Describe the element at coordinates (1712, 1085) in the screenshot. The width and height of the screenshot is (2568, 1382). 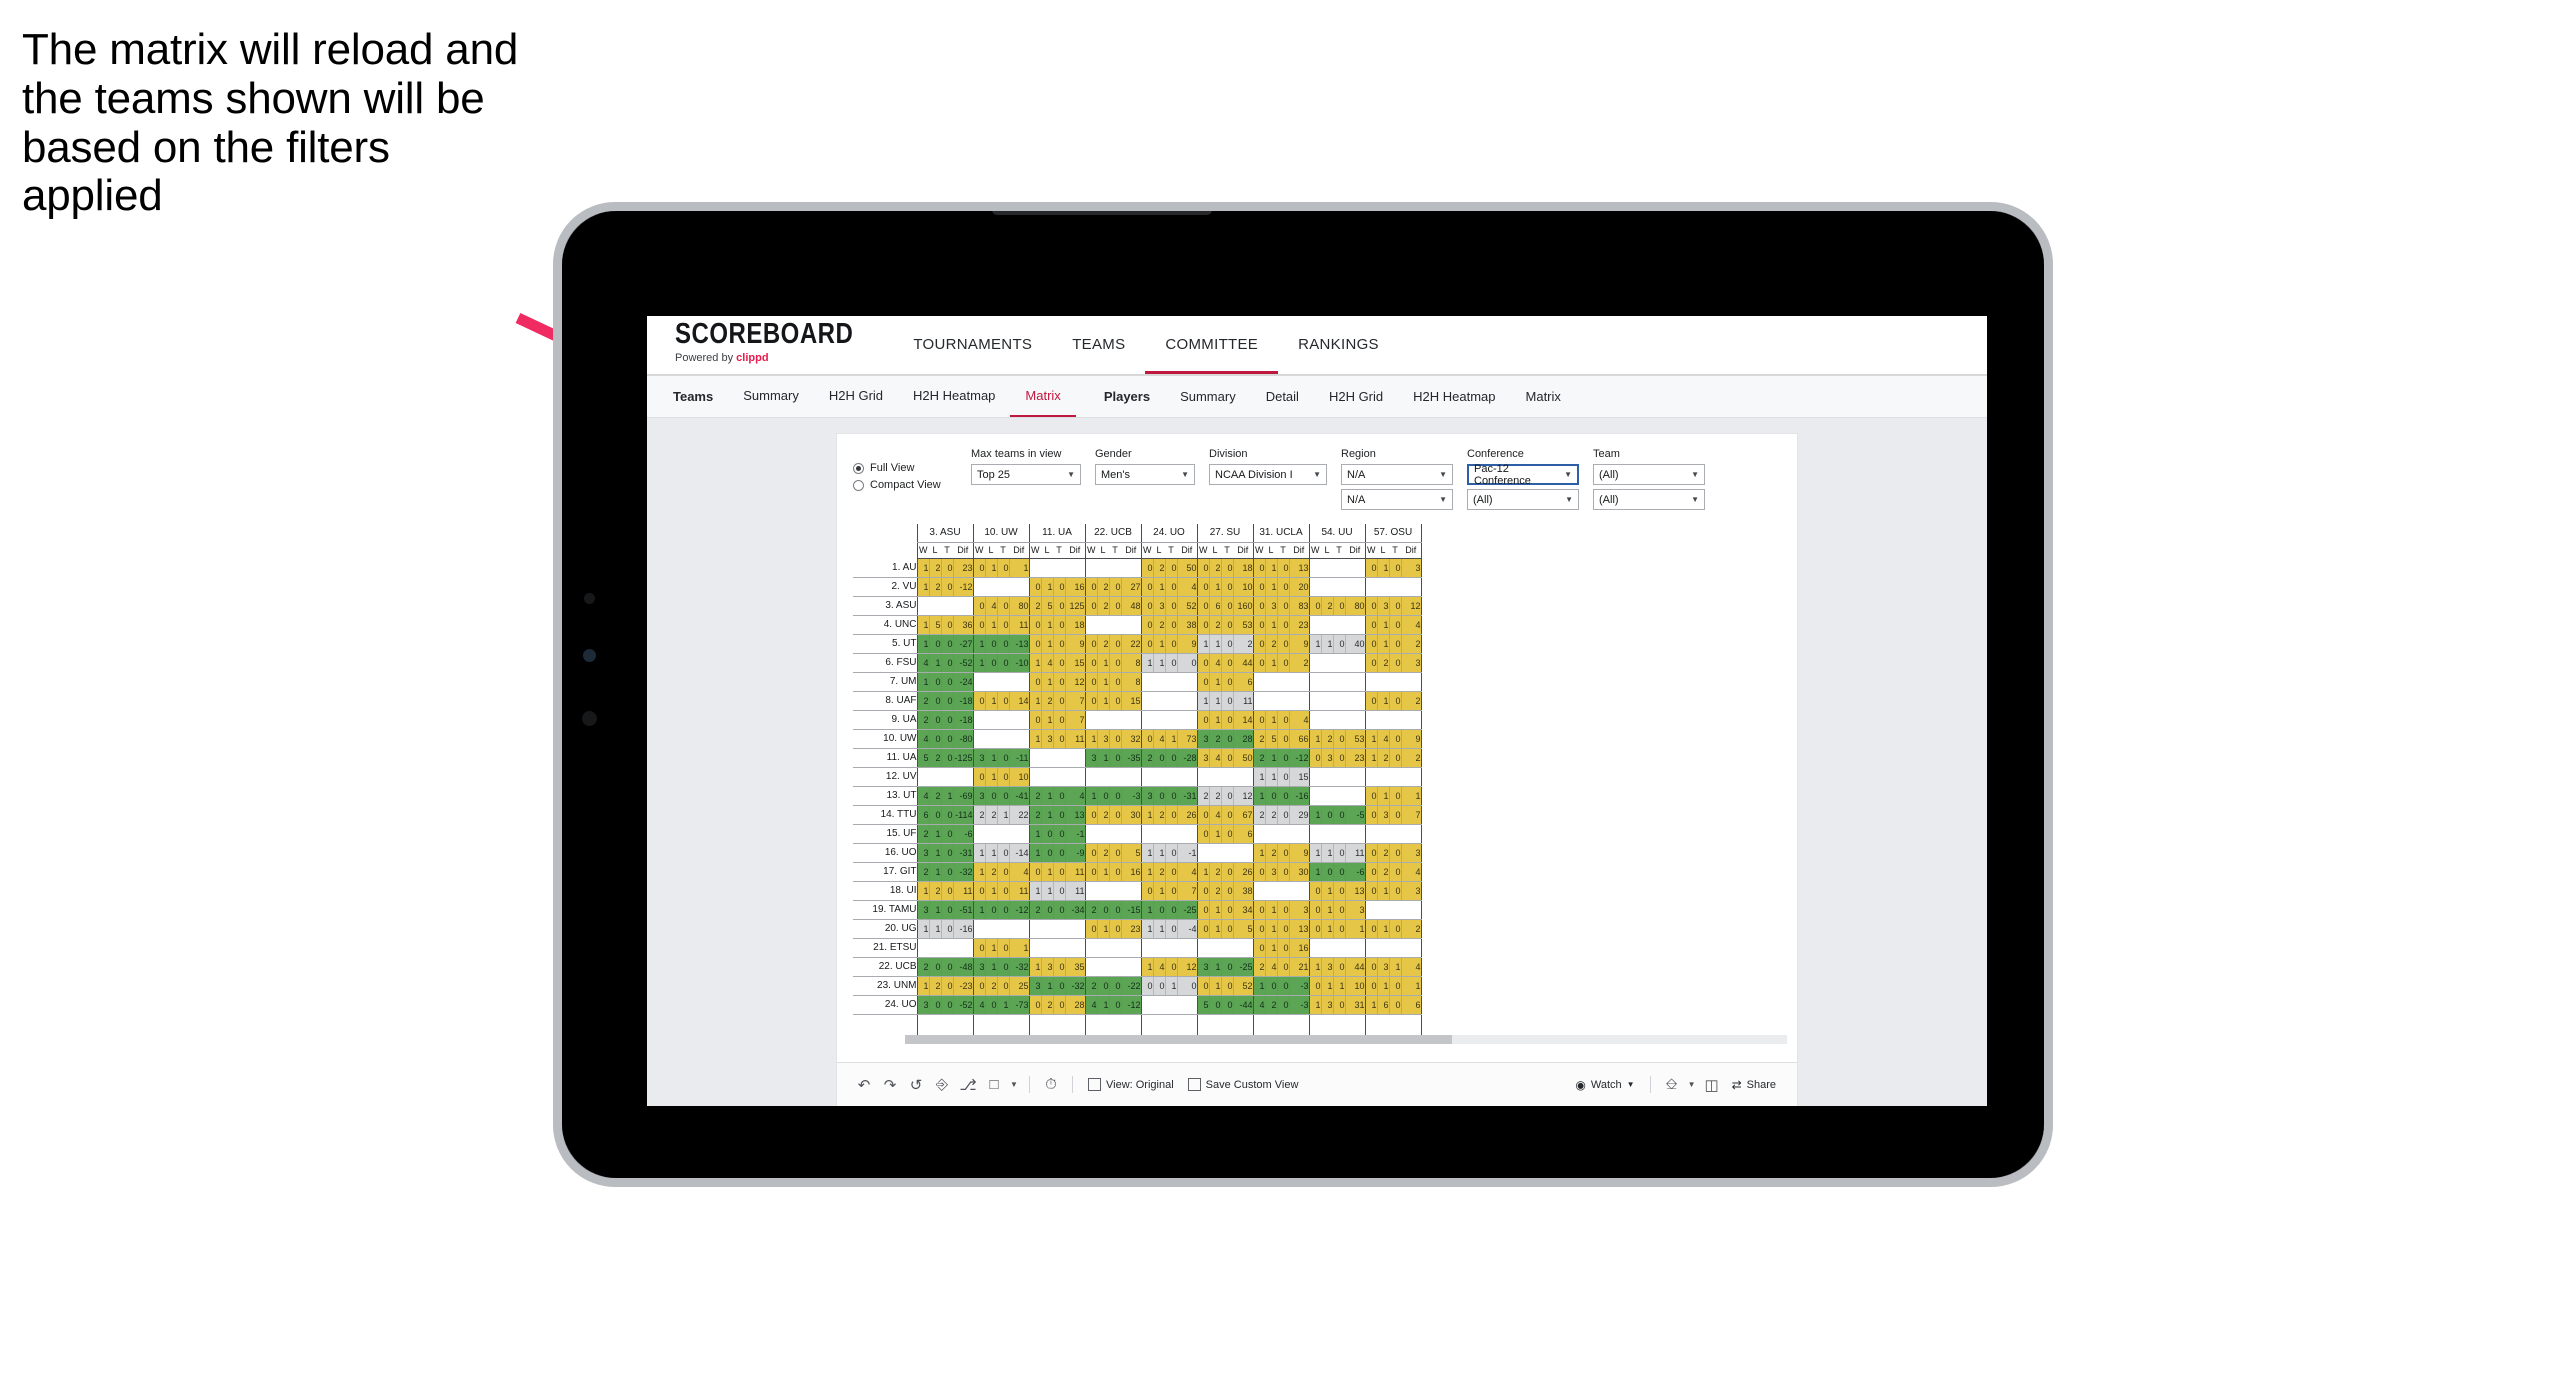
I see `device-preview-icon: ◫` at that location.